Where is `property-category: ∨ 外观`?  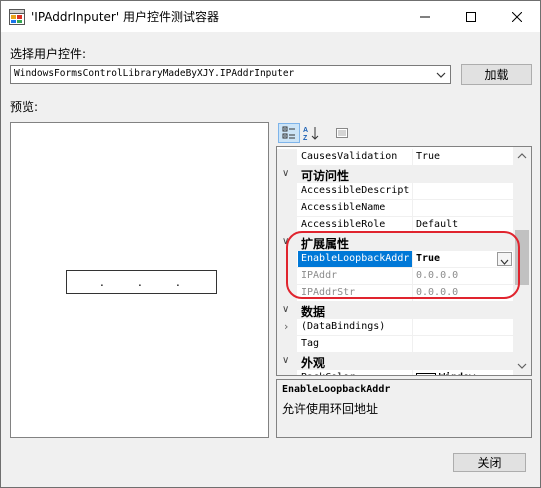
property-category: ∨ 外观 is located at coordinates (395, 361).